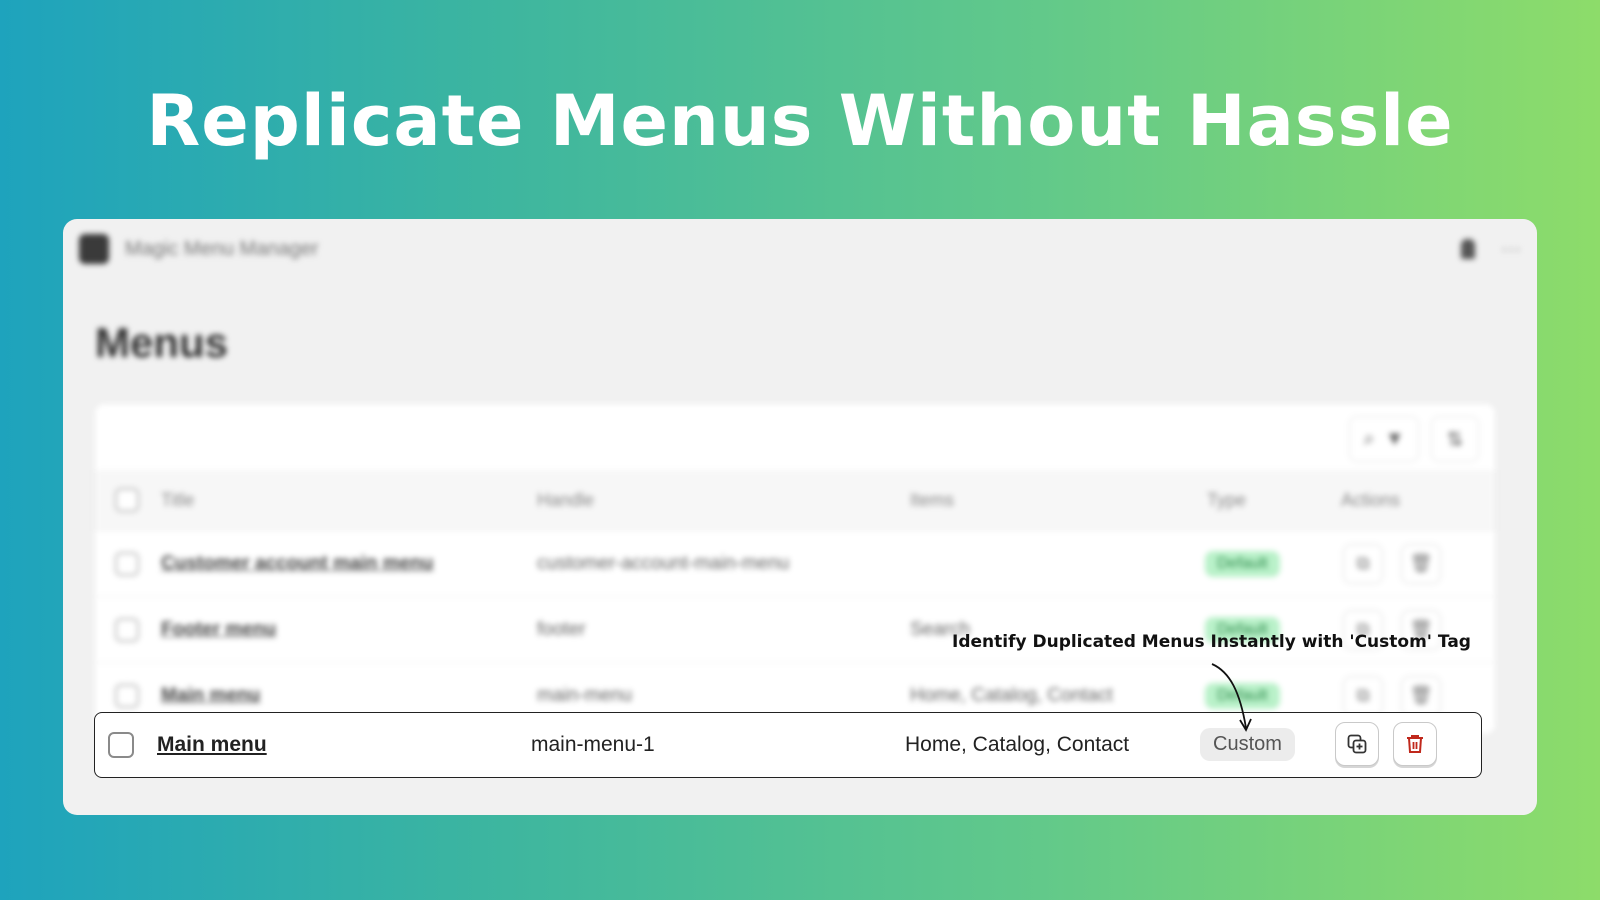 The width and height of the screenshot is (1600, 900). Describe the element at coordinates (1369, 438) in the screenshot. I see `search-icon: ⌕` at that location.